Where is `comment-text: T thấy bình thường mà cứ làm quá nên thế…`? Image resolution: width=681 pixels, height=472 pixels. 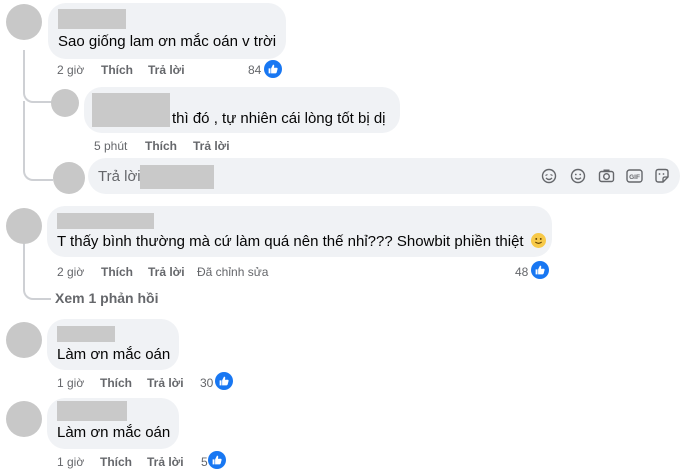 comment-text: T thấy bình thường mà cứ làm quá nên thế… is located at coordinates (301, 241).